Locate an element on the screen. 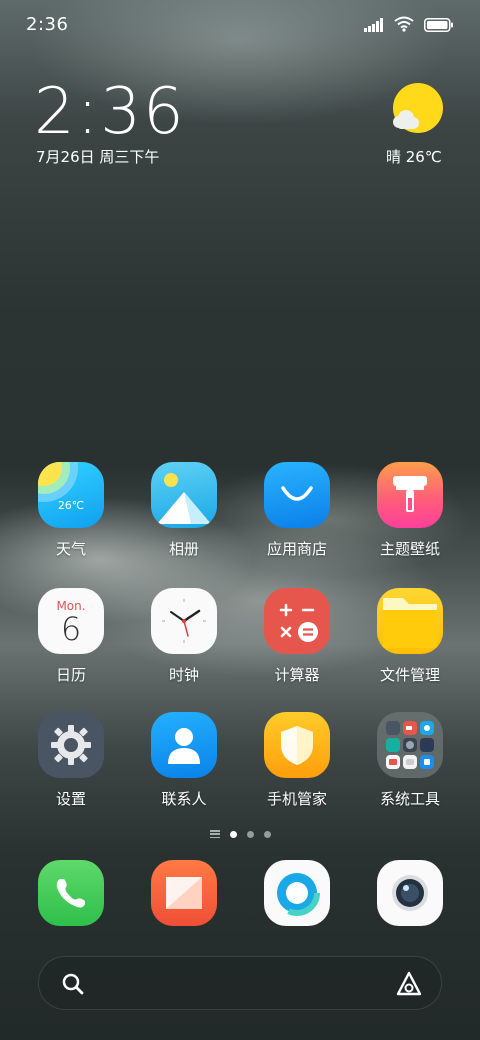  status-icons is located at coordinates (409, 26).